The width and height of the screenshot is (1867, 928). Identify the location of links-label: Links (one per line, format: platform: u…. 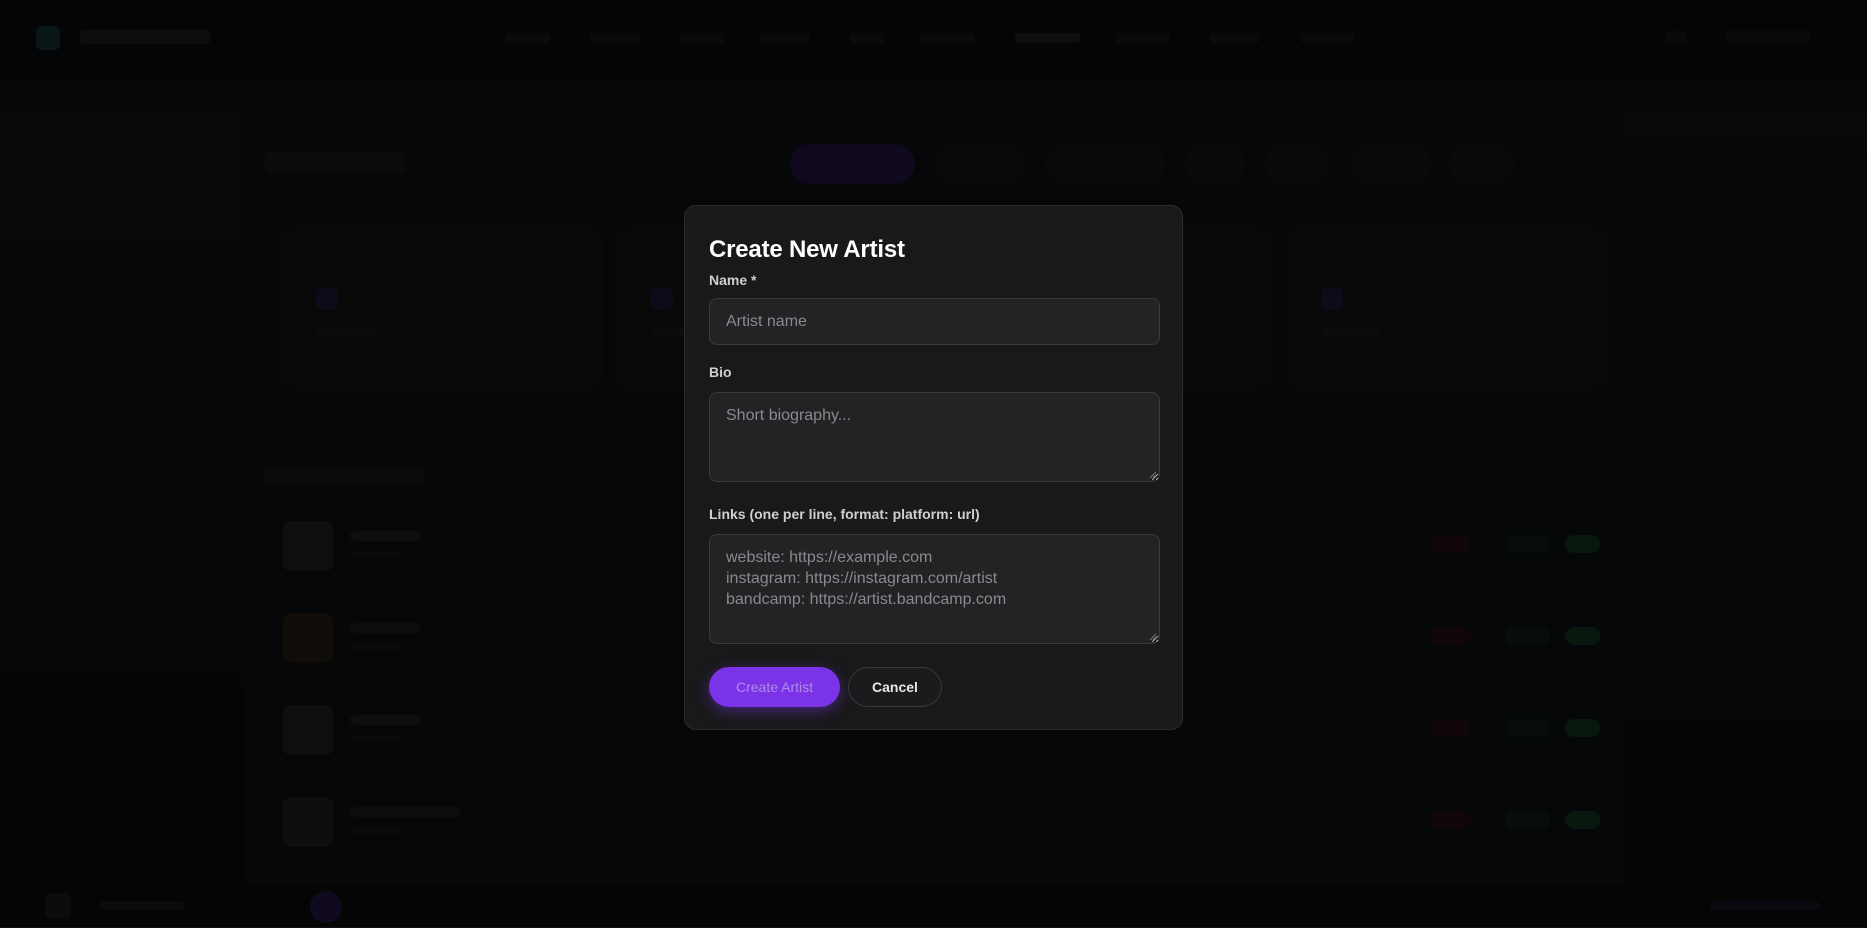
(844, 514).